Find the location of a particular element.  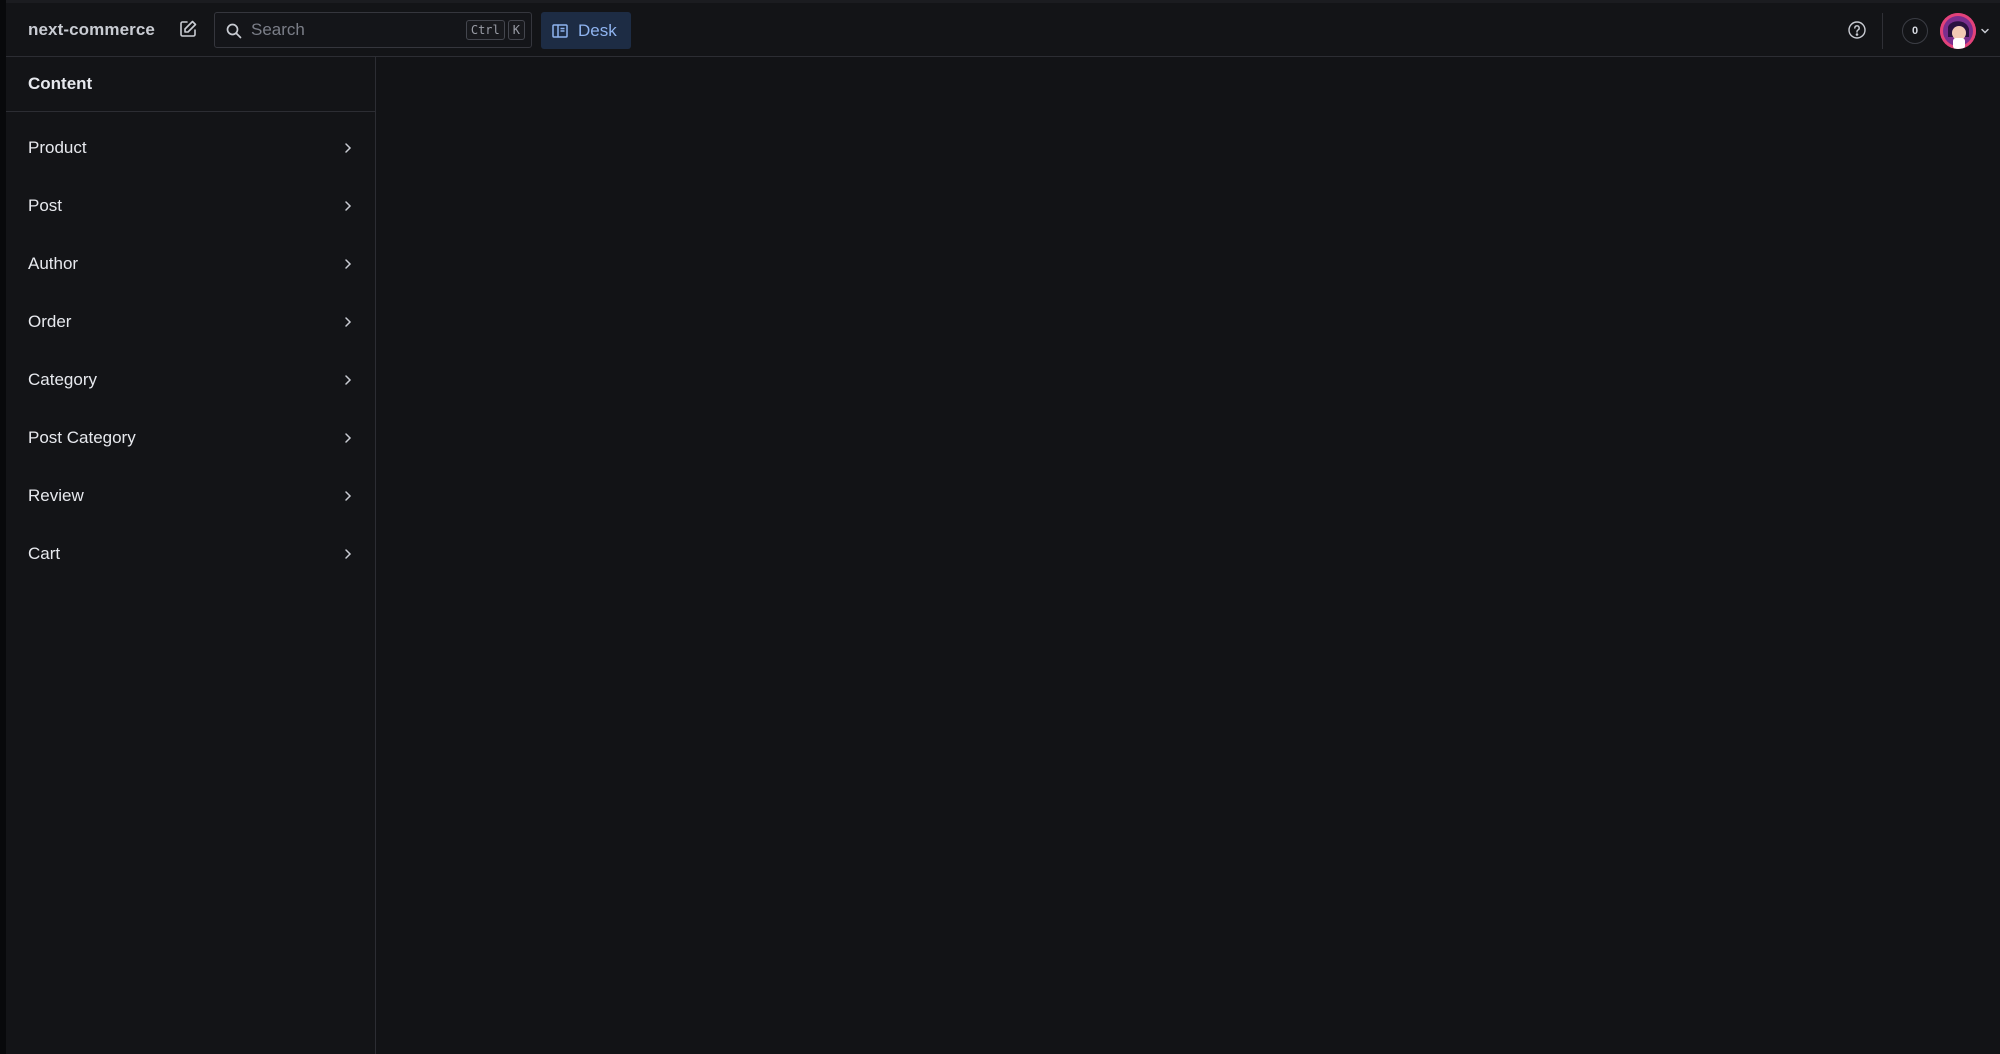

notification-badge: 0 is located at coordinates (1915, 31).